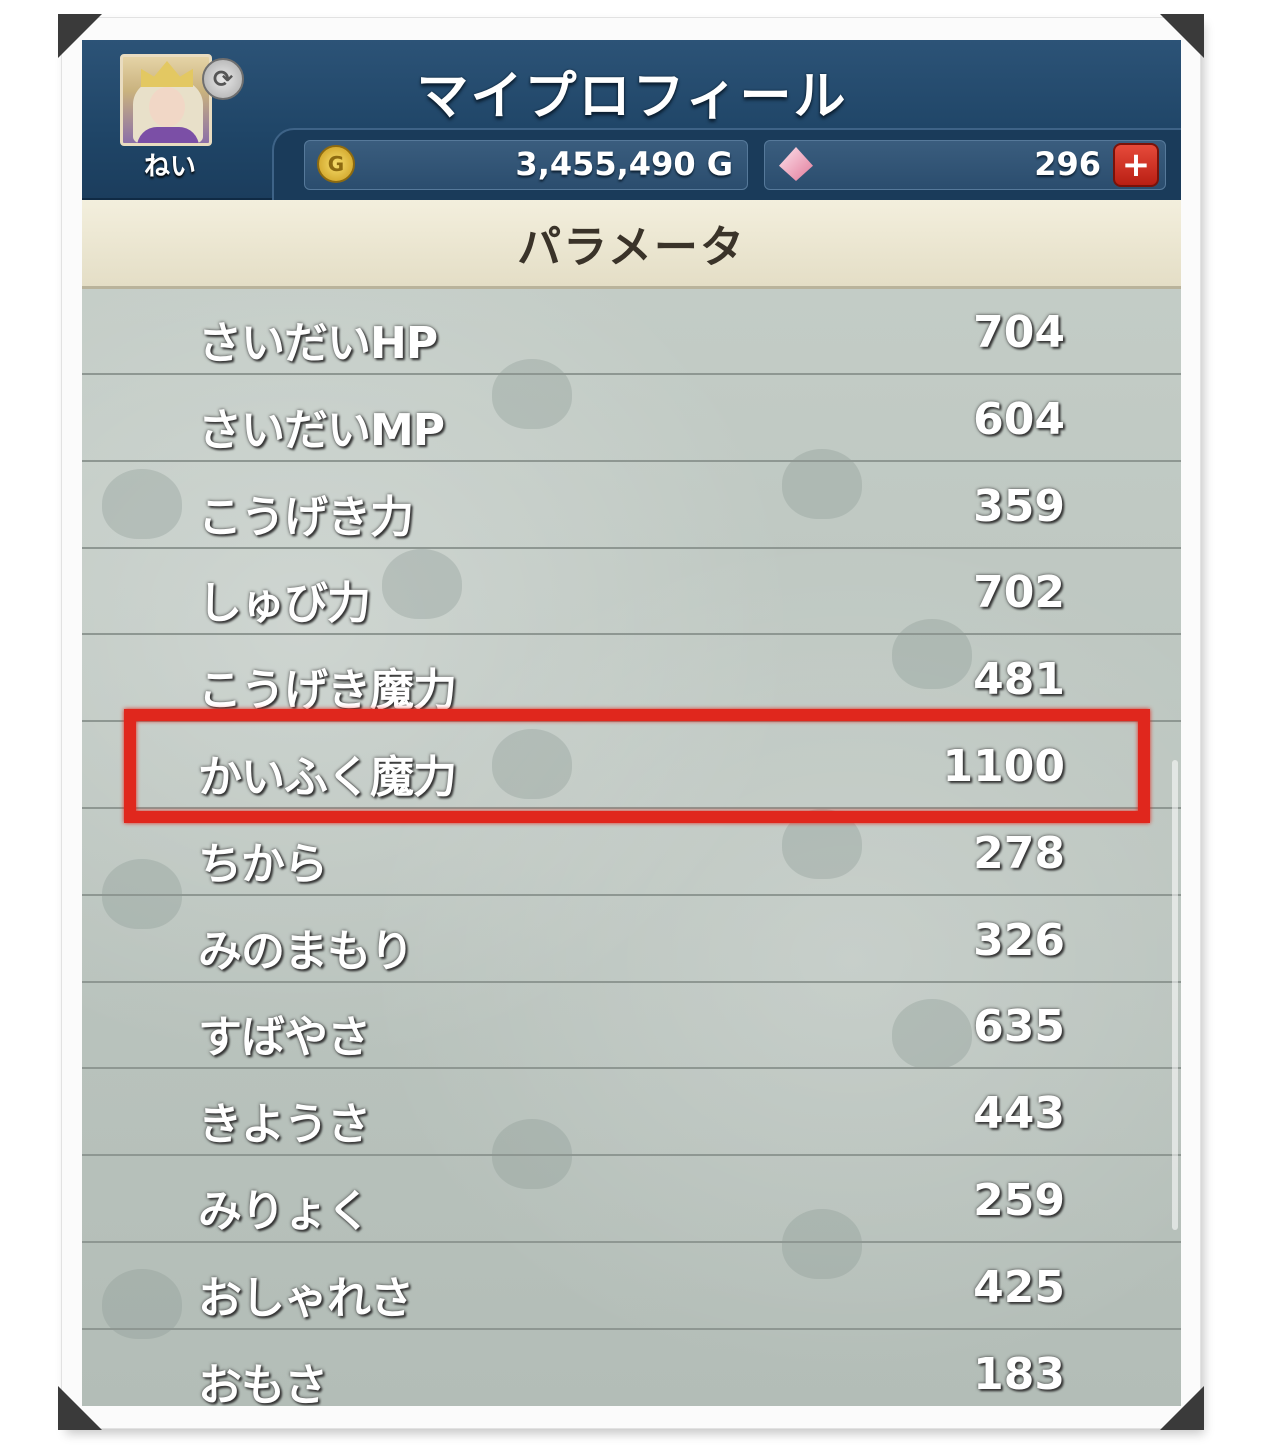 The height and width of the screenshot is (1448, 1283). I want to click on refresh-icon: ⟳, so click(223, 79).